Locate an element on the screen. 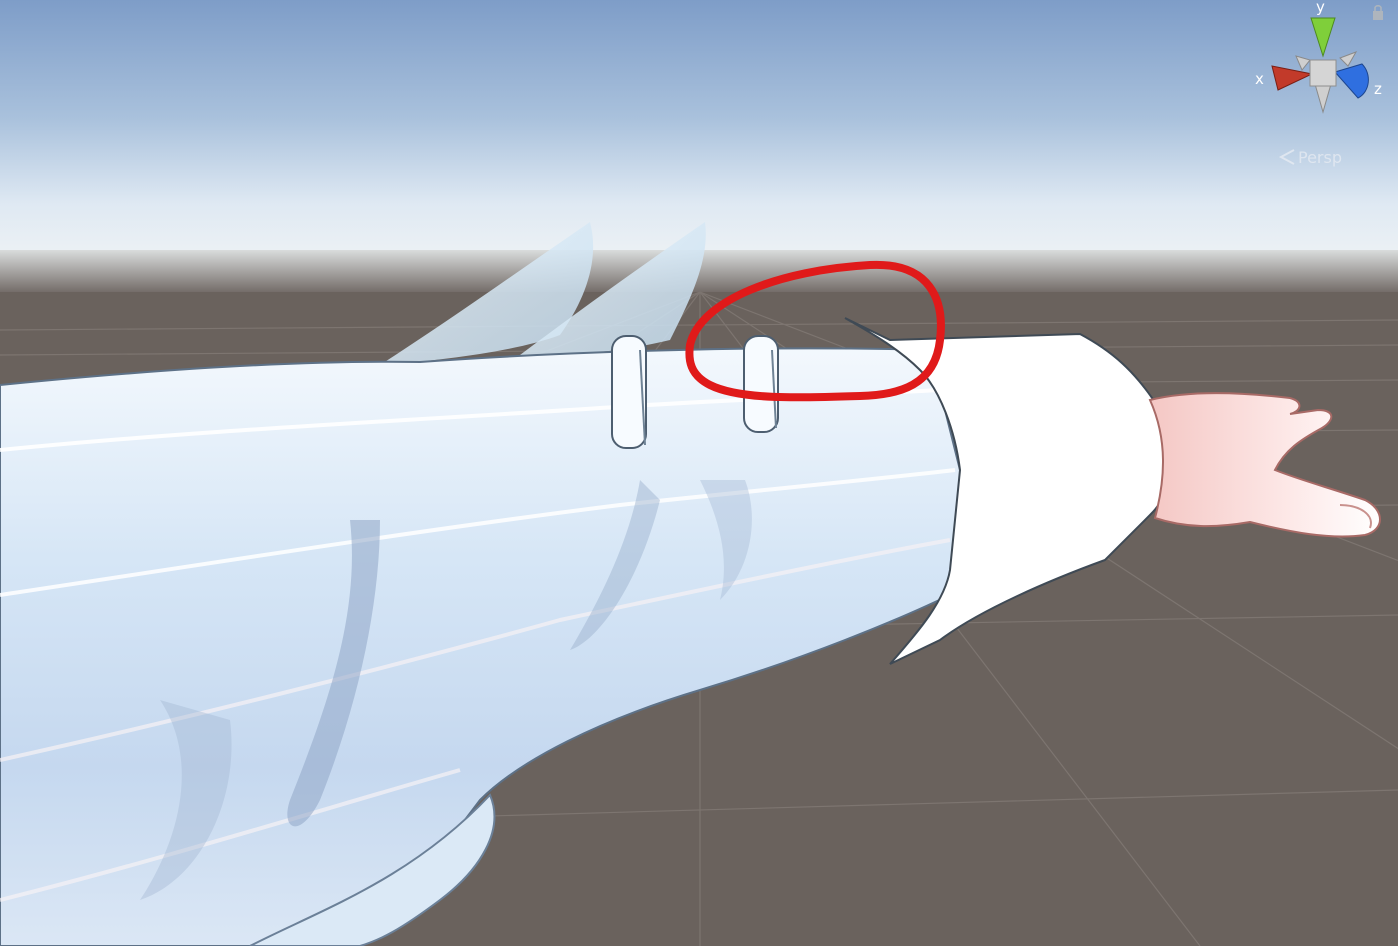 Image resolution: width=1398 pixels, height=946 pixels. gizmo-x-label: x is located at coordinates (1259, 79).